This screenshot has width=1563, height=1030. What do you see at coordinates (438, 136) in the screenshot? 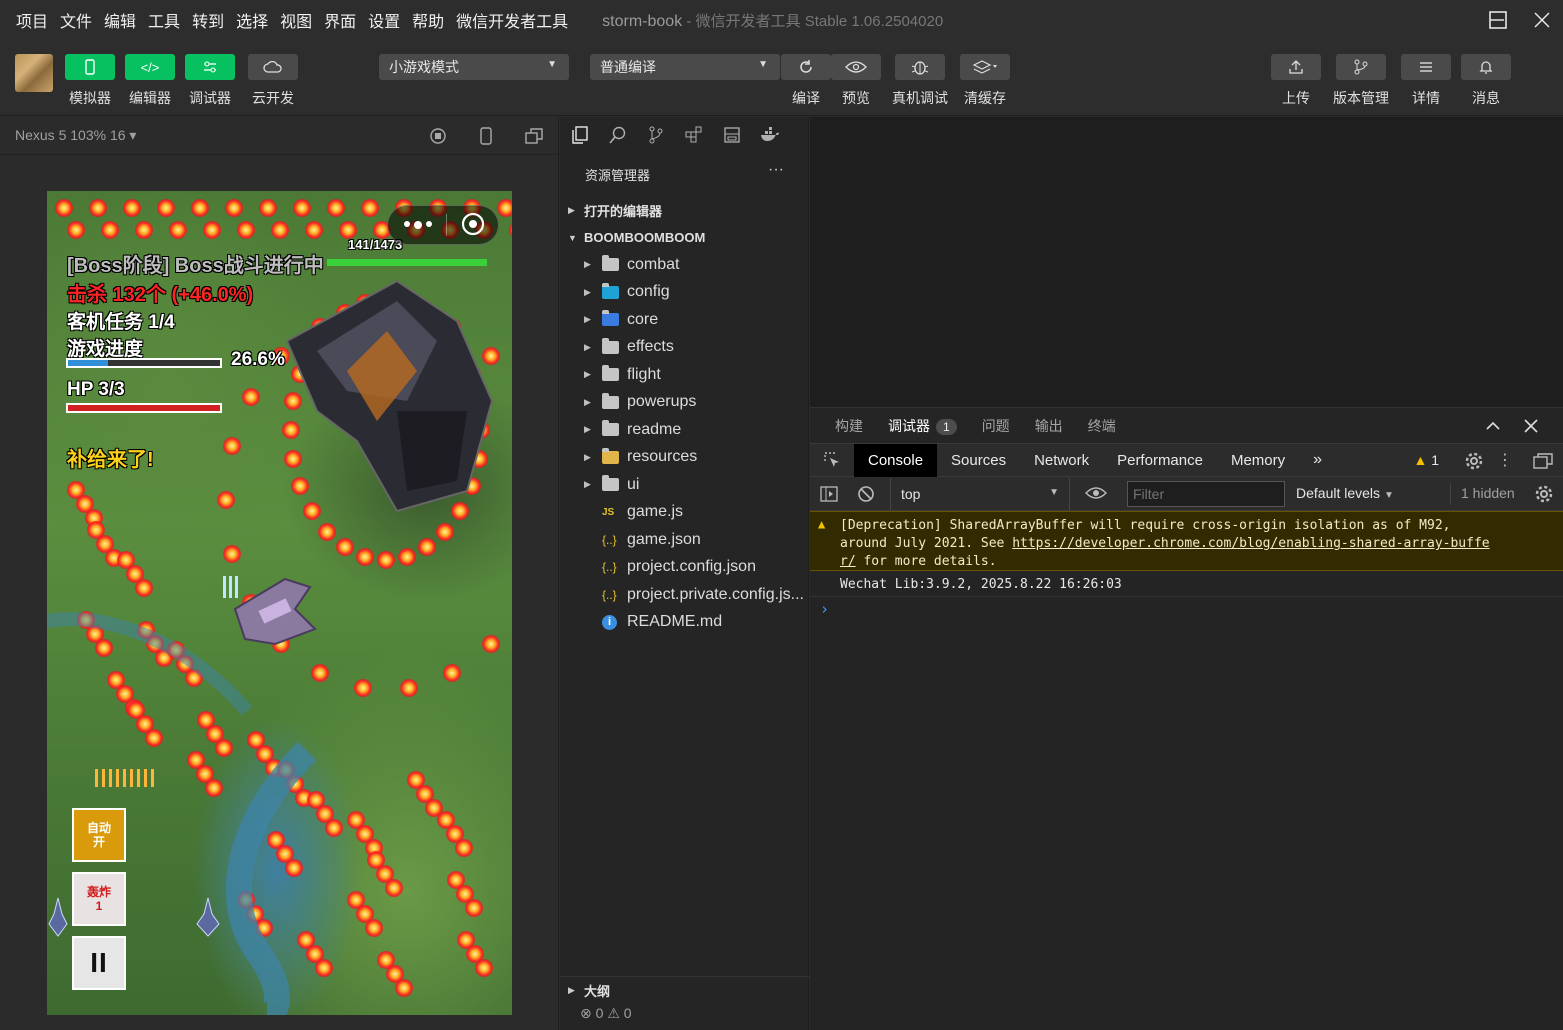
I see `record-icon` at bounding box center [438, 136].